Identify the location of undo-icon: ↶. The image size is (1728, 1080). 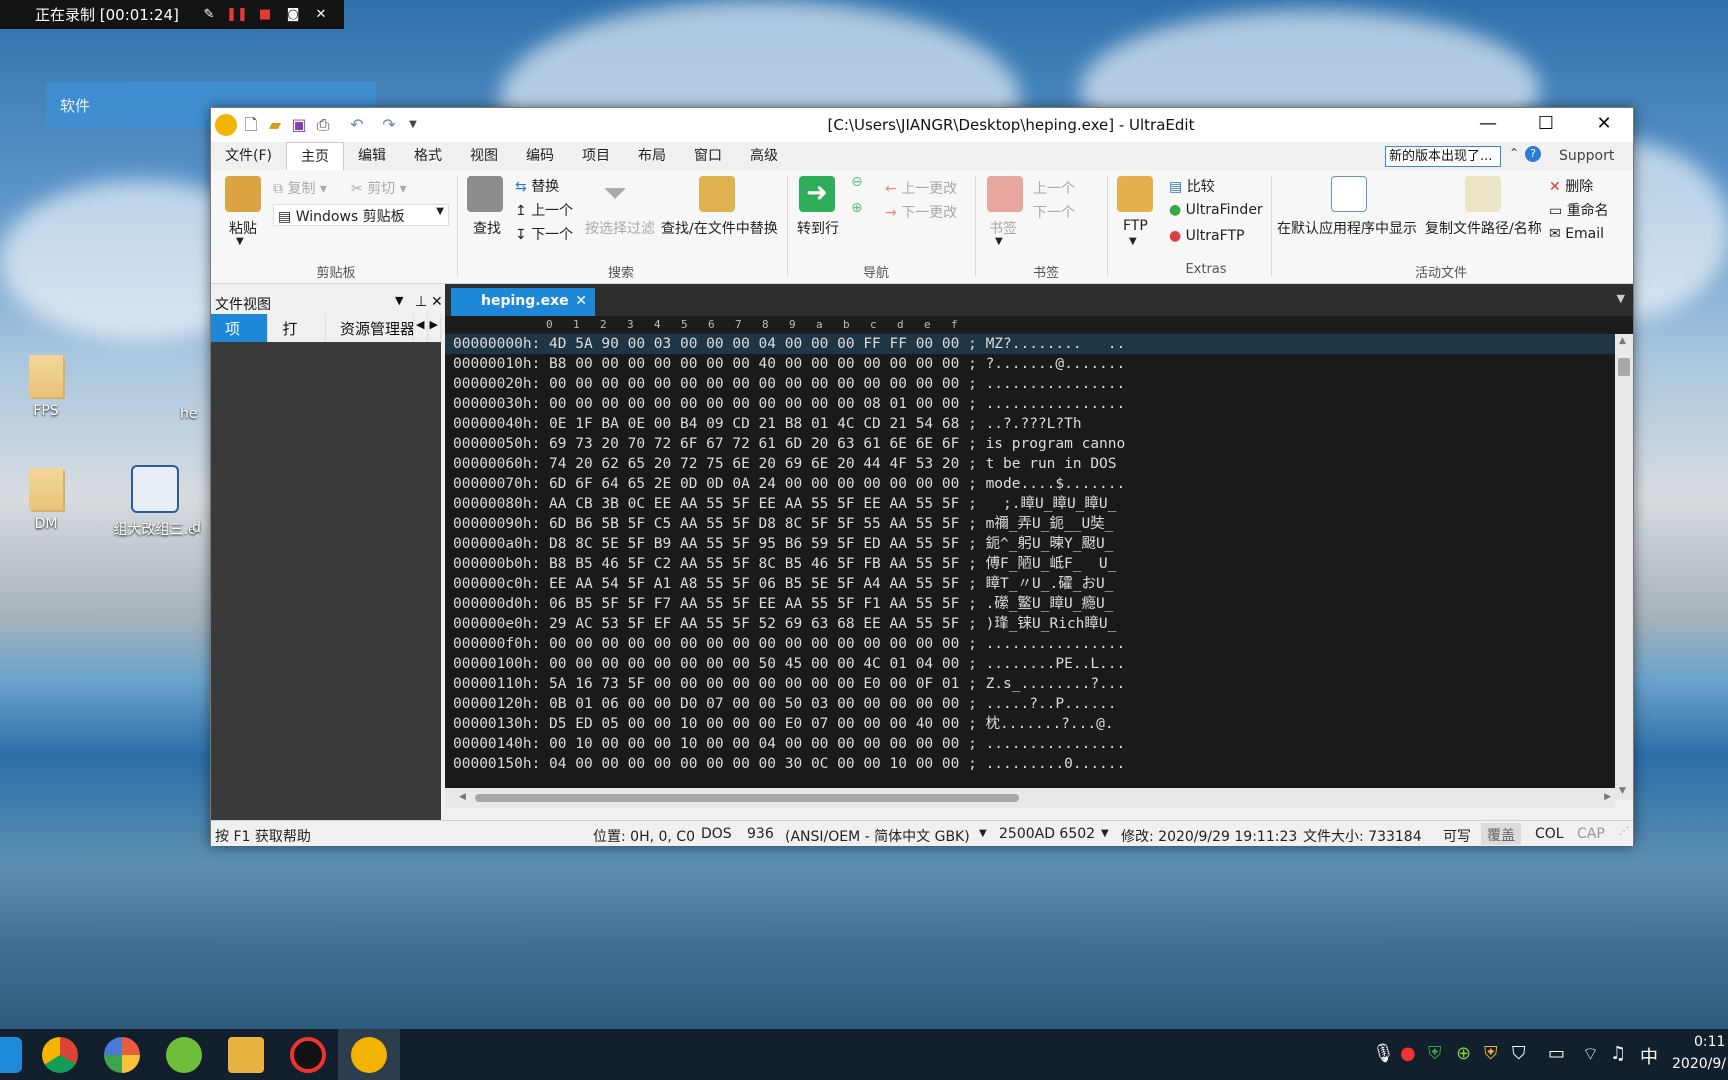
(357, 125).